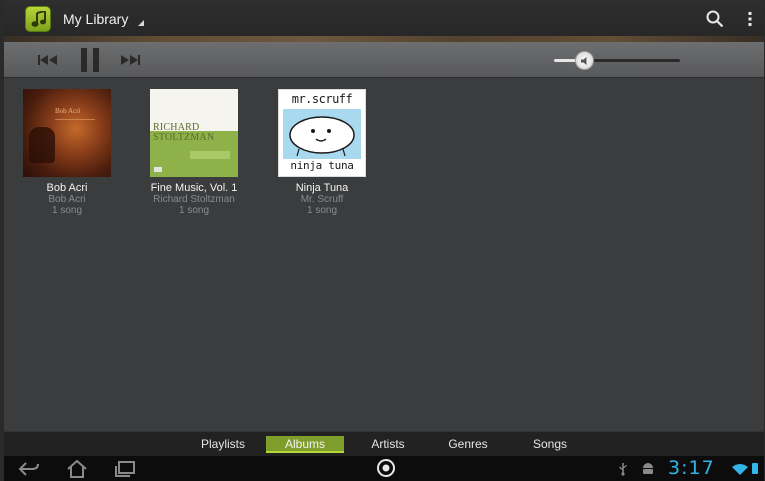 The height and width of the screenshot is (481, 765). Describe the element at coordinates (388, 444) in the screenshot. I see `tab-artists: Artists` at that location.